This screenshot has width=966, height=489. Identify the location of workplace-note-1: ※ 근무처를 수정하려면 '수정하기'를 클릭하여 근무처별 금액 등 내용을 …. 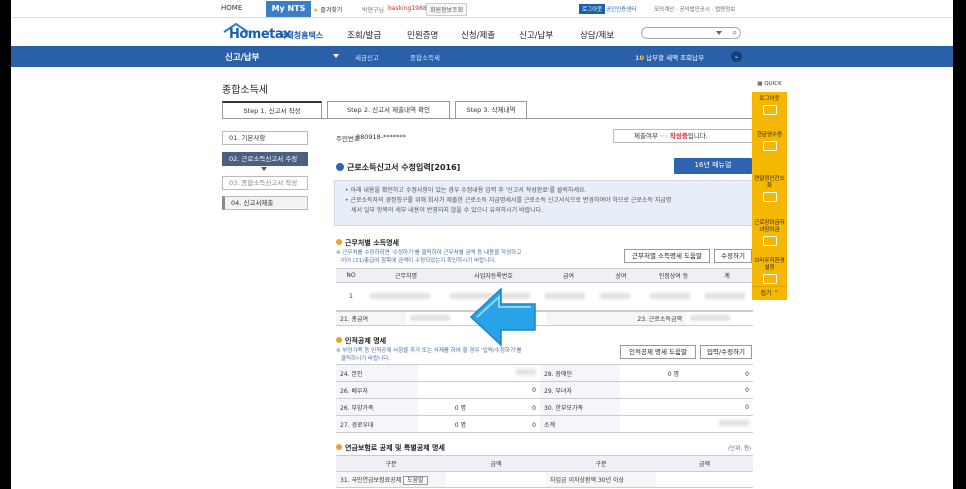
(429, 253).